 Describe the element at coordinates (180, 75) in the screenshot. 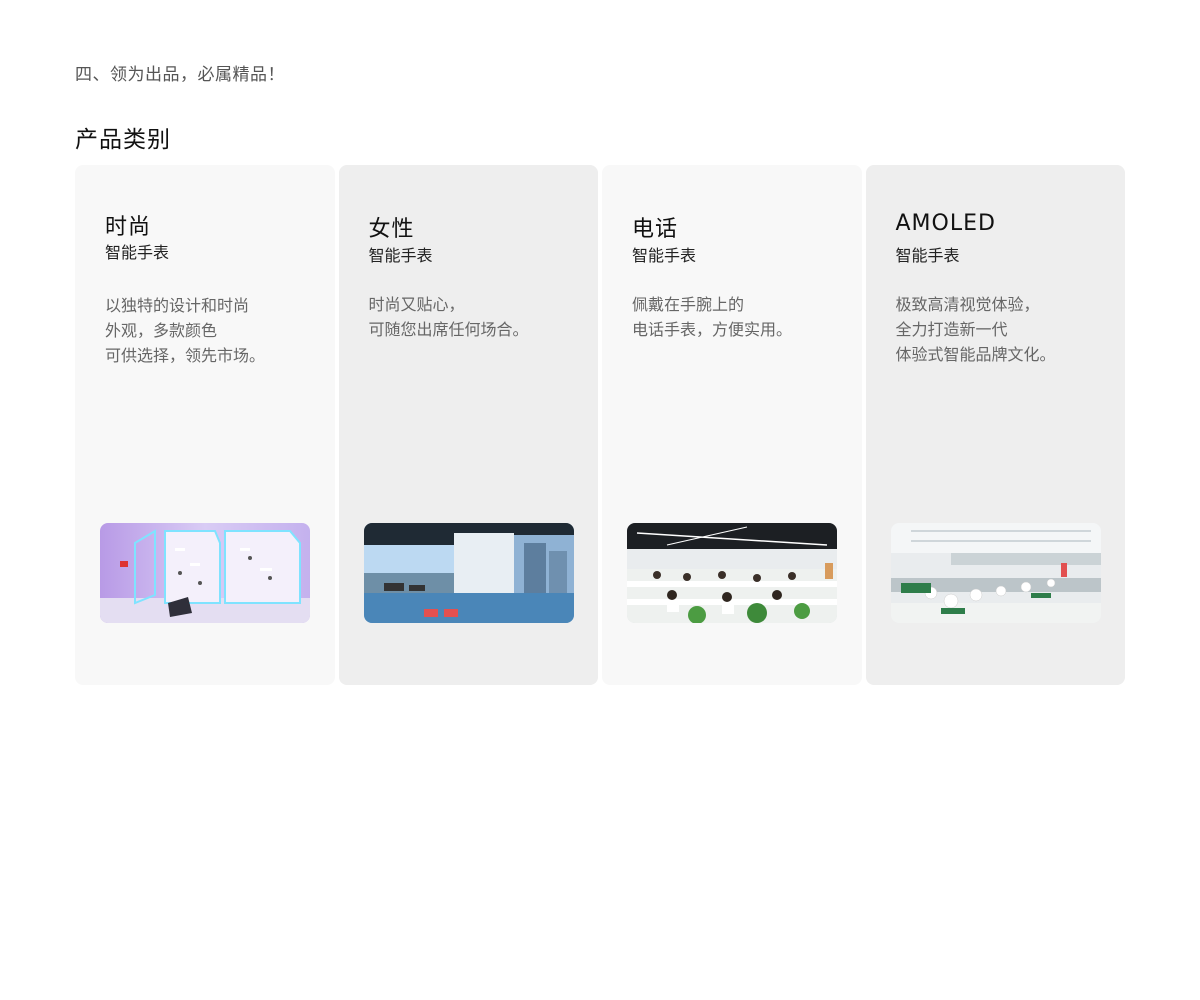

I see `intro-text: 四、领为出品，必属精品！` at that location.